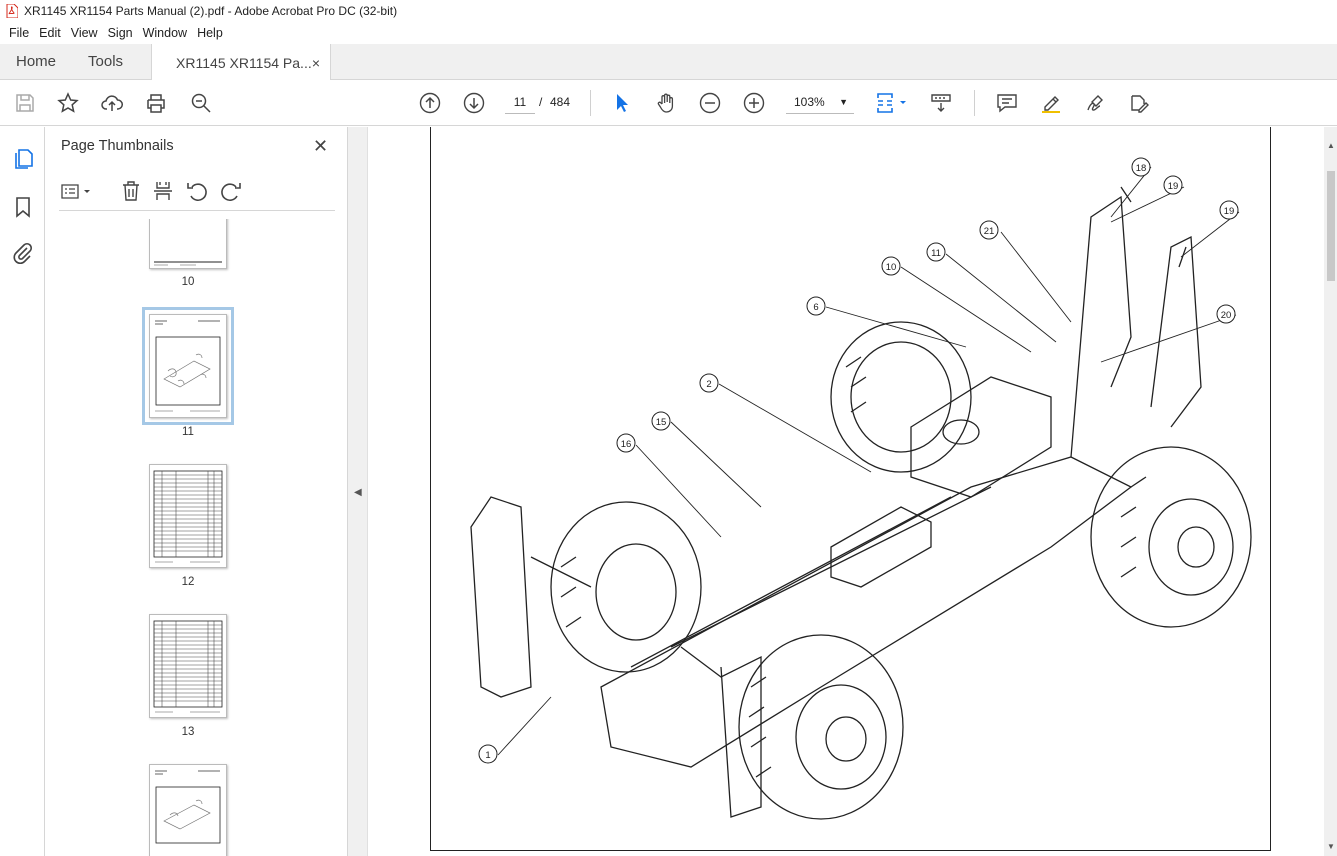  I want to click on thumbnail-label: 12, so click(188, 582).